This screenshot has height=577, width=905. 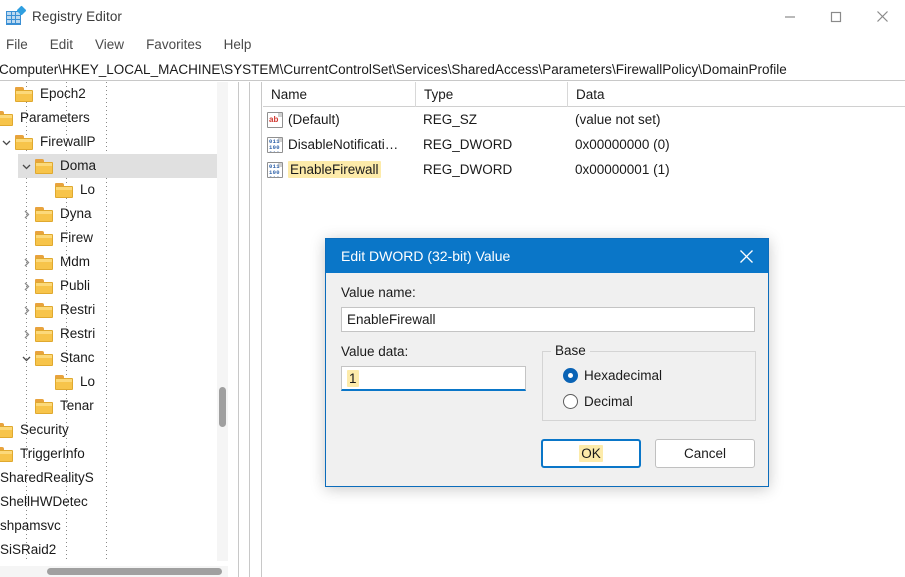 I want to click on value-type-cell: REG_DWORD, so click(x=468, y=144).